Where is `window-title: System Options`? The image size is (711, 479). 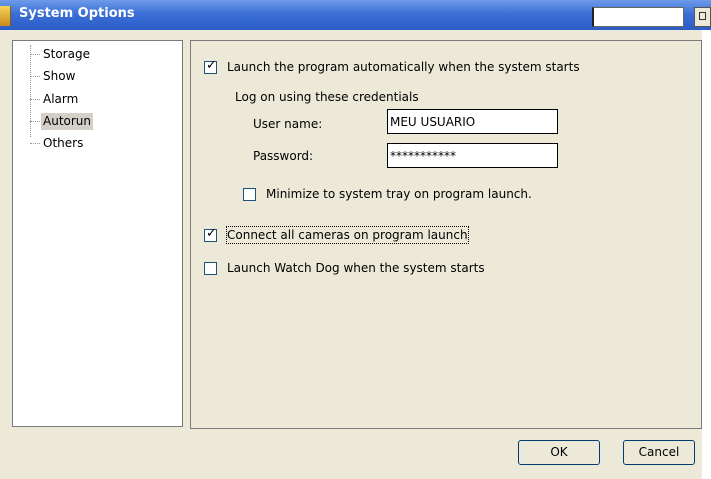
window-title: System Options is located at coordinates (77, 13).